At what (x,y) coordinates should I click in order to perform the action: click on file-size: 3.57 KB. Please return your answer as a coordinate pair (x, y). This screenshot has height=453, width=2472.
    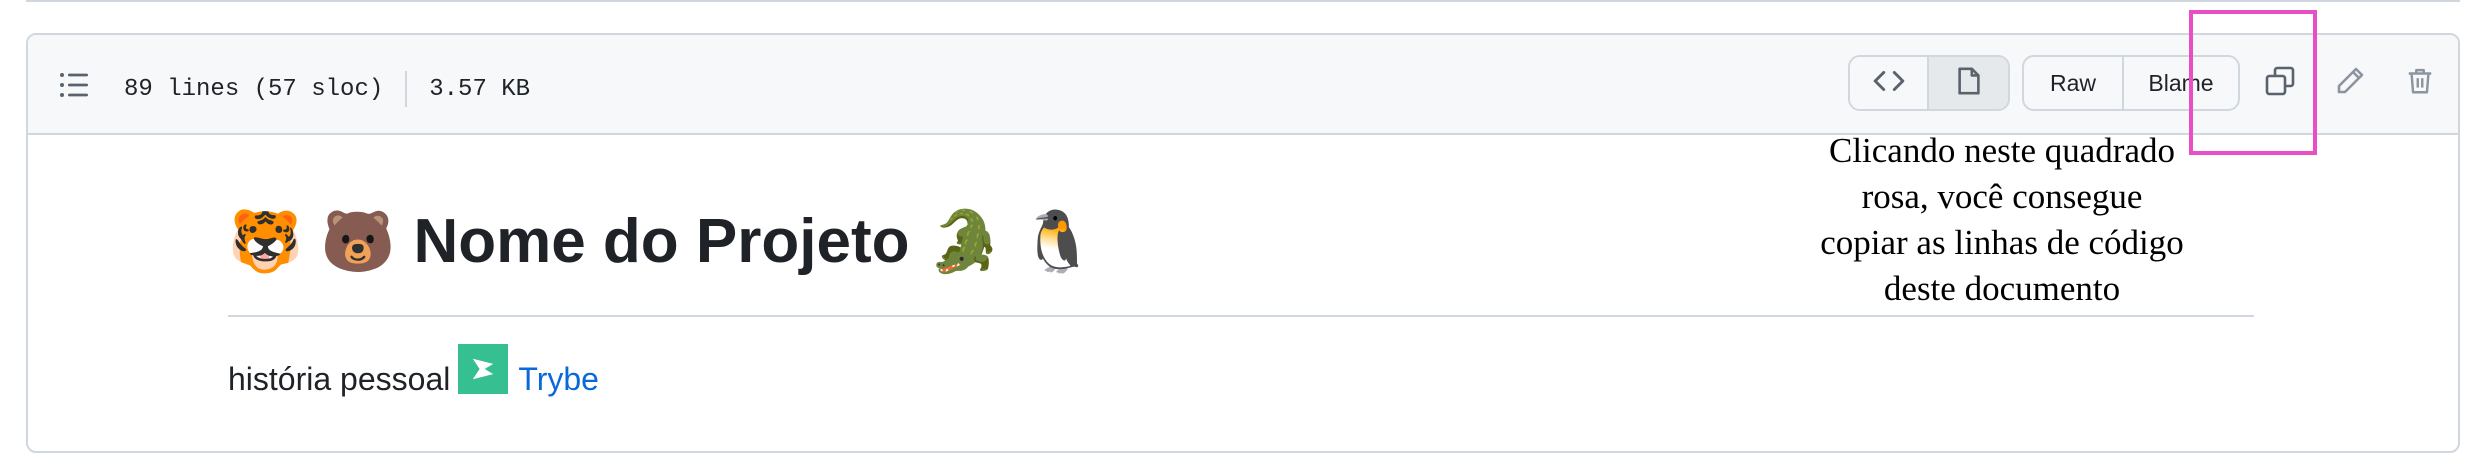
    Looking at the image, I should click on (480, 89).